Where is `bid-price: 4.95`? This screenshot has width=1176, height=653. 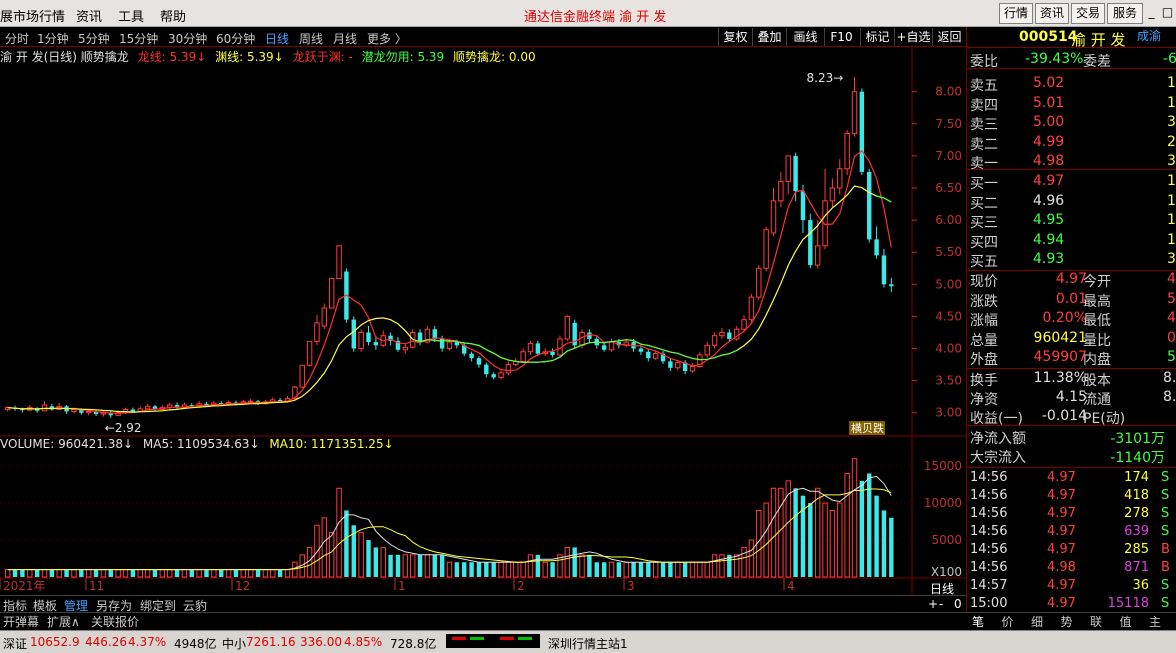
bid-price: 4.95 is located at coordinates (1049, 220).